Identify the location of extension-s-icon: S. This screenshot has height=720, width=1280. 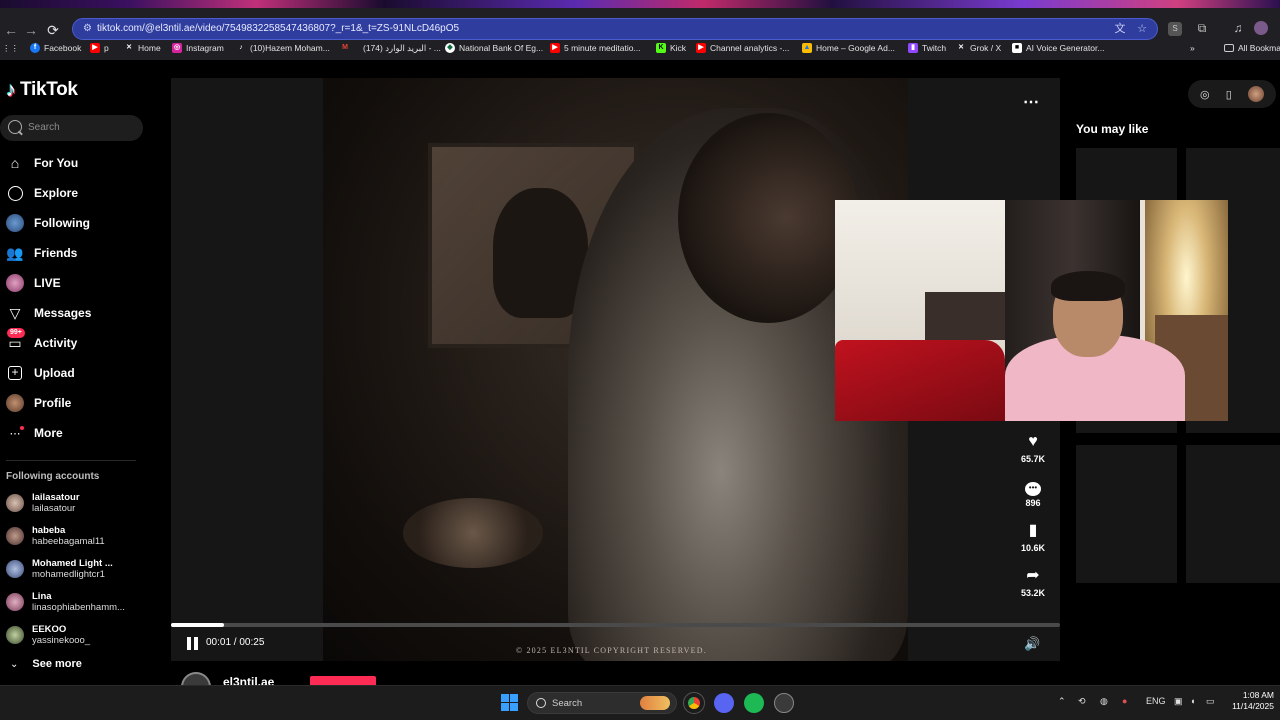
(1175, 29).